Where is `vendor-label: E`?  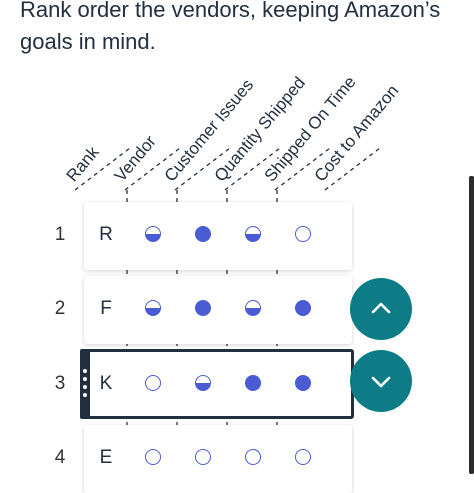 vendor-label: E is located at coordinates (106, 457).